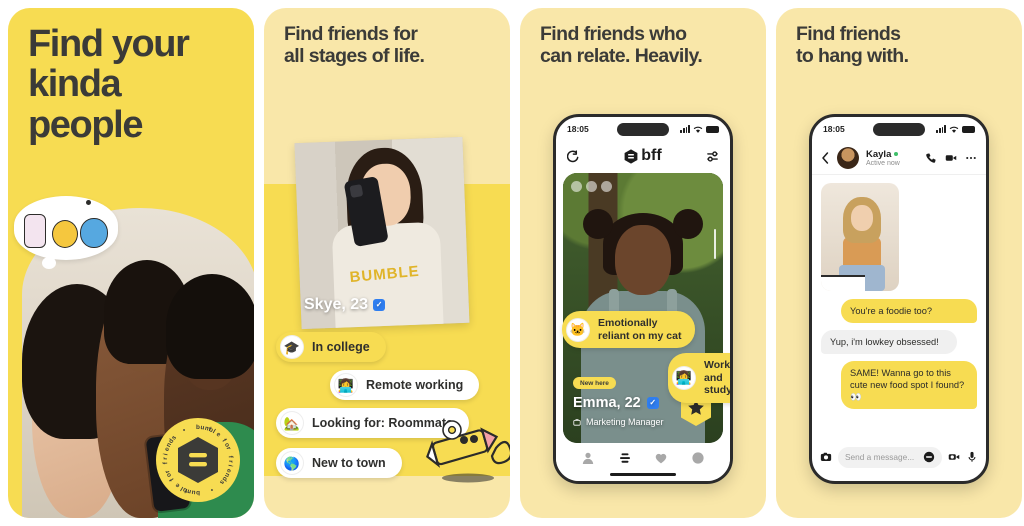 The width and height of the screenshot is (1024, 526). I want to click on trait-pill-in-college: 🎓 In college, so click(331, 347).